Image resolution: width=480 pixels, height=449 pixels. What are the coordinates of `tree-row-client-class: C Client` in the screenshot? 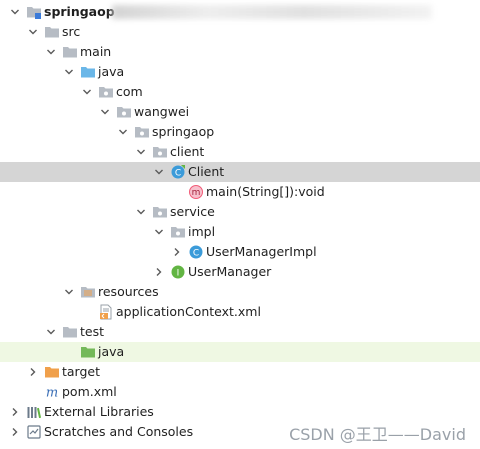 It's located at (240, 172).